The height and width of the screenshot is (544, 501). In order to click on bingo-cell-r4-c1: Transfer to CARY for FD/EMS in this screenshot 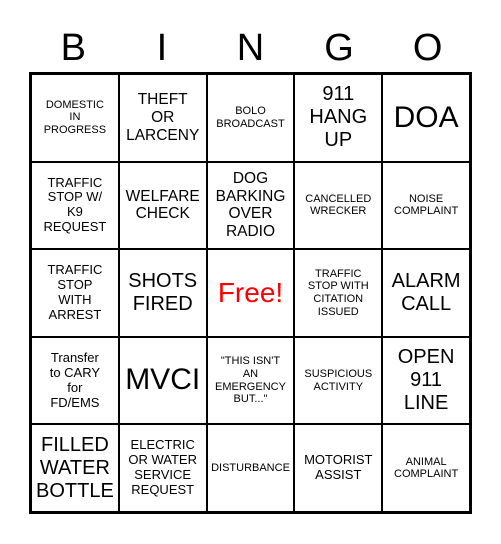, I will do `click(75, 380)`.